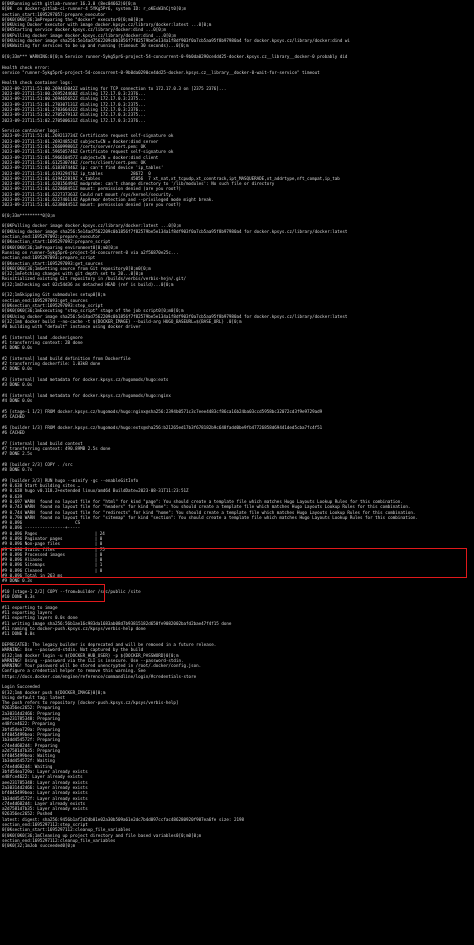 Image resolution: width=474 pixels, height=945 pixels. What do you see at coordinates (39, 846) in the screenshot?
I see `log-line: 0[0K0[32;1mJob succeeded0[0;m` at bounding box center [39, 846].